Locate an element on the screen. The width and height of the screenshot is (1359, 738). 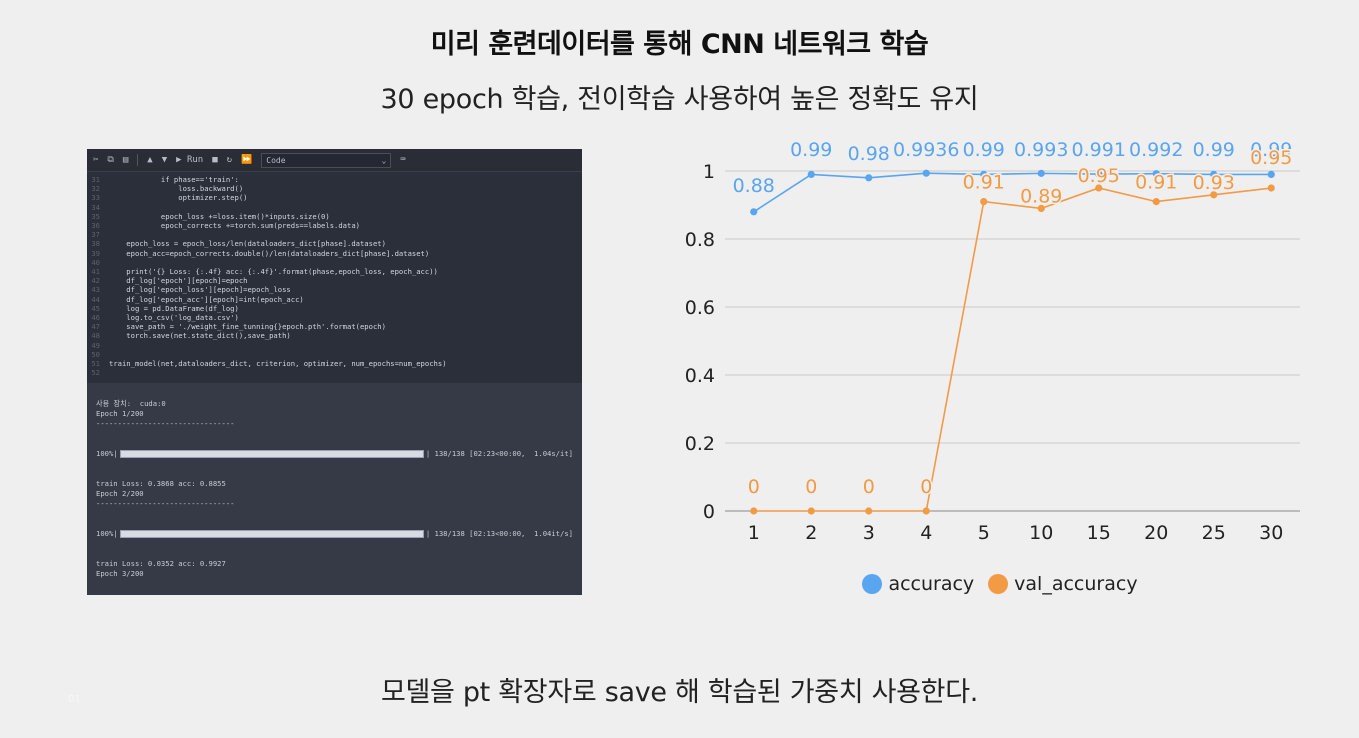
code-line: optimizer.step() is located at coordinates (178, 198).